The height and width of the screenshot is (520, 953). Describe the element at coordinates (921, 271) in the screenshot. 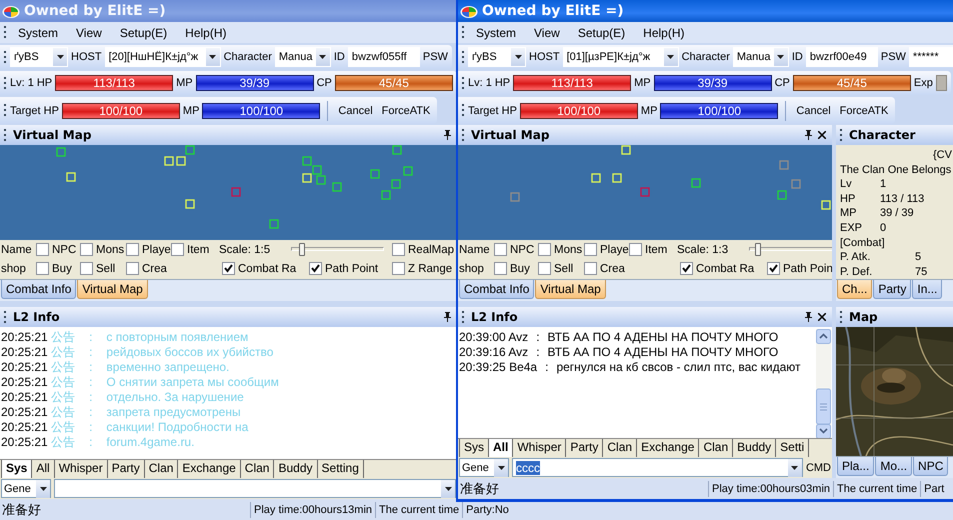

I see `stat-value: 75` at that location.